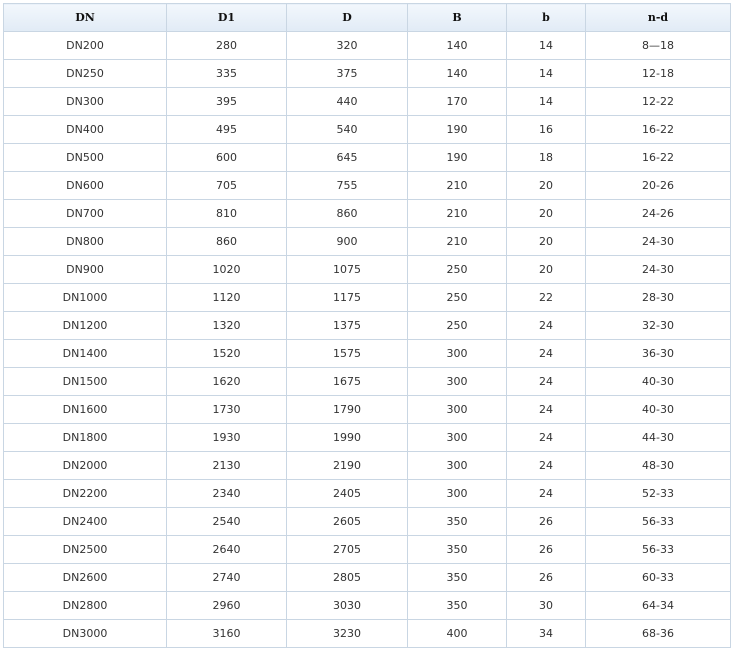 The width and height of the screenshot is (734, 654). I want to click on table-row: DN600 705 755 210 20 20-26, so click(367, 185).